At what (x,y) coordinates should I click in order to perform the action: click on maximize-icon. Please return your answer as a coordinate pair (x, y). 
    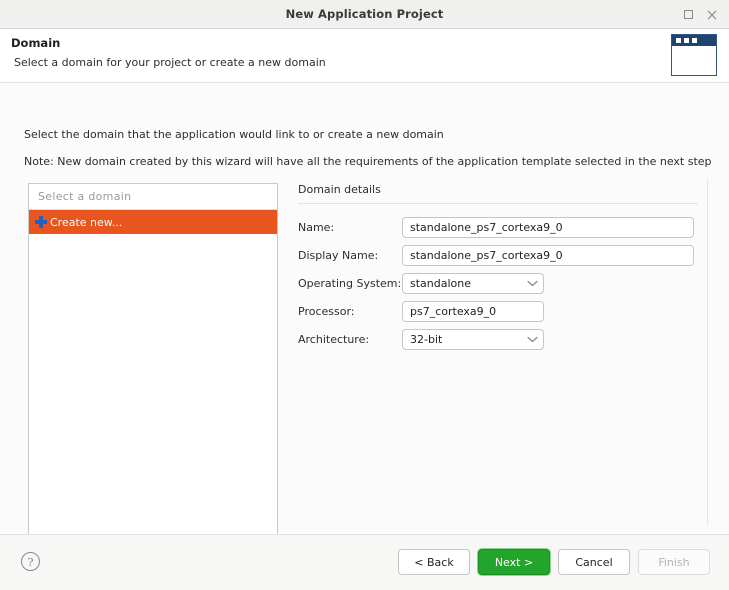
    Looking at the image, I should click on (688, 15).